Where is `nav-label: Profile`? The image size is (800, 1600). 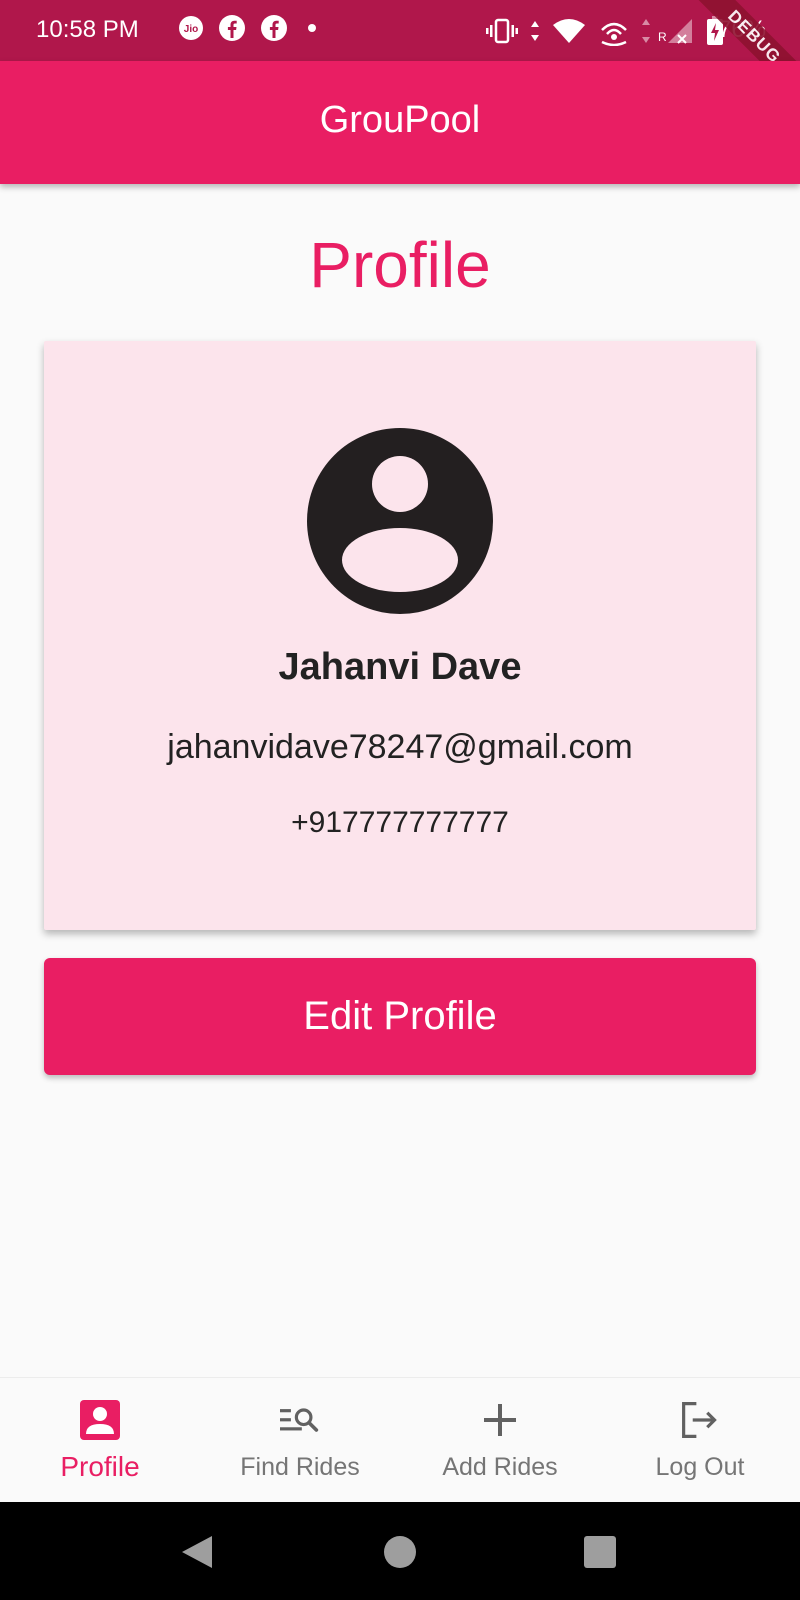 nav-label: Profile is located at coordinates (100, 1466).